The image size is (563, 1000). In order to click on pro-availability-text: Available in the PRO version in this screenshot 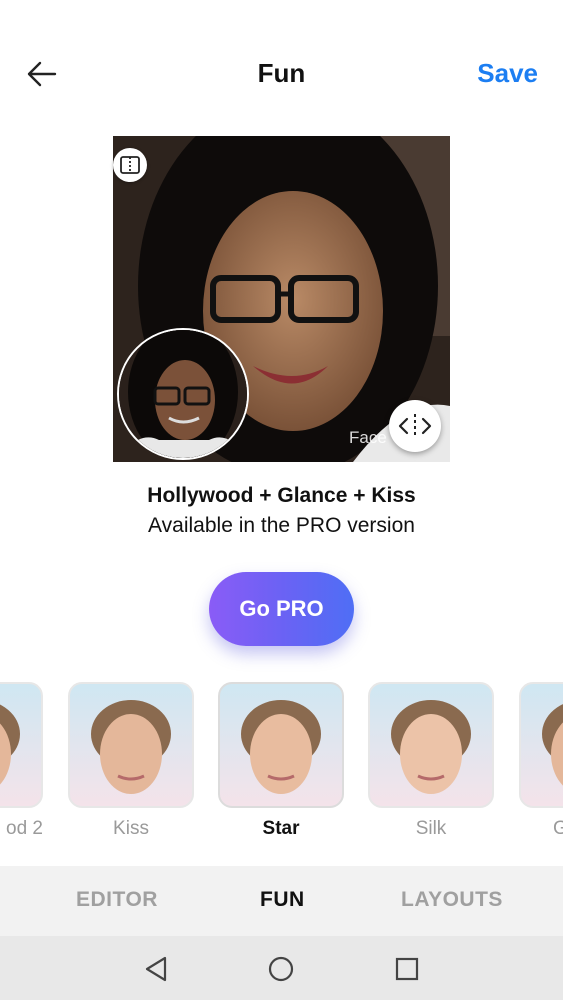, I will do `click(281, 525)`.